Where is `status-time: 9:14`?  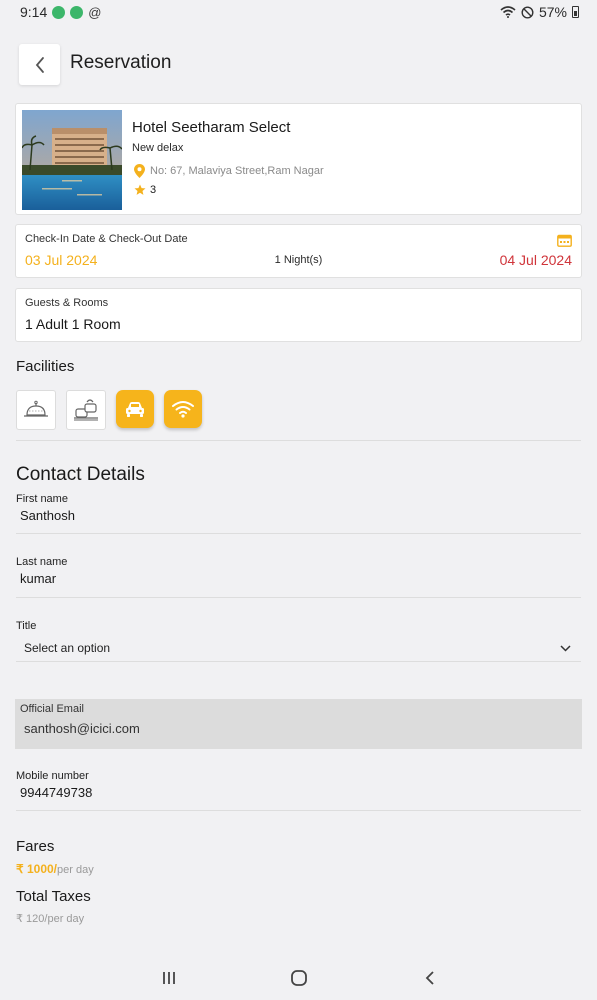 status-time: 9:14 is located at coordinates (34, 12).